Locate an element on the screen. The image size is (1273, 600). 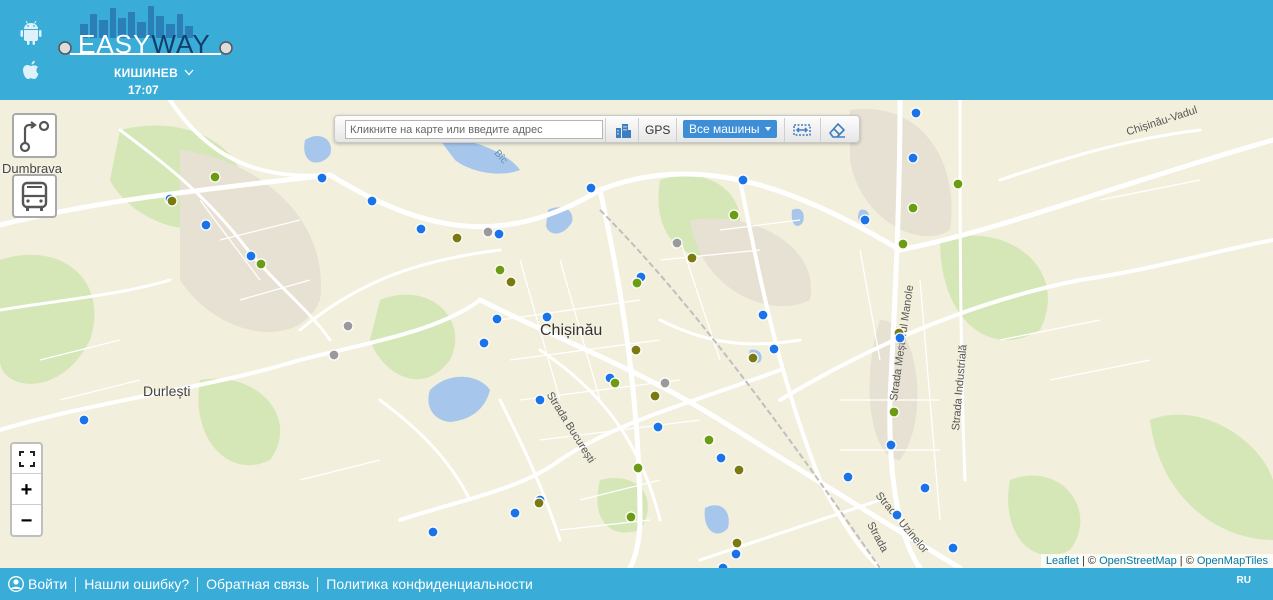
android-icon is located at coordinates (31, 33).